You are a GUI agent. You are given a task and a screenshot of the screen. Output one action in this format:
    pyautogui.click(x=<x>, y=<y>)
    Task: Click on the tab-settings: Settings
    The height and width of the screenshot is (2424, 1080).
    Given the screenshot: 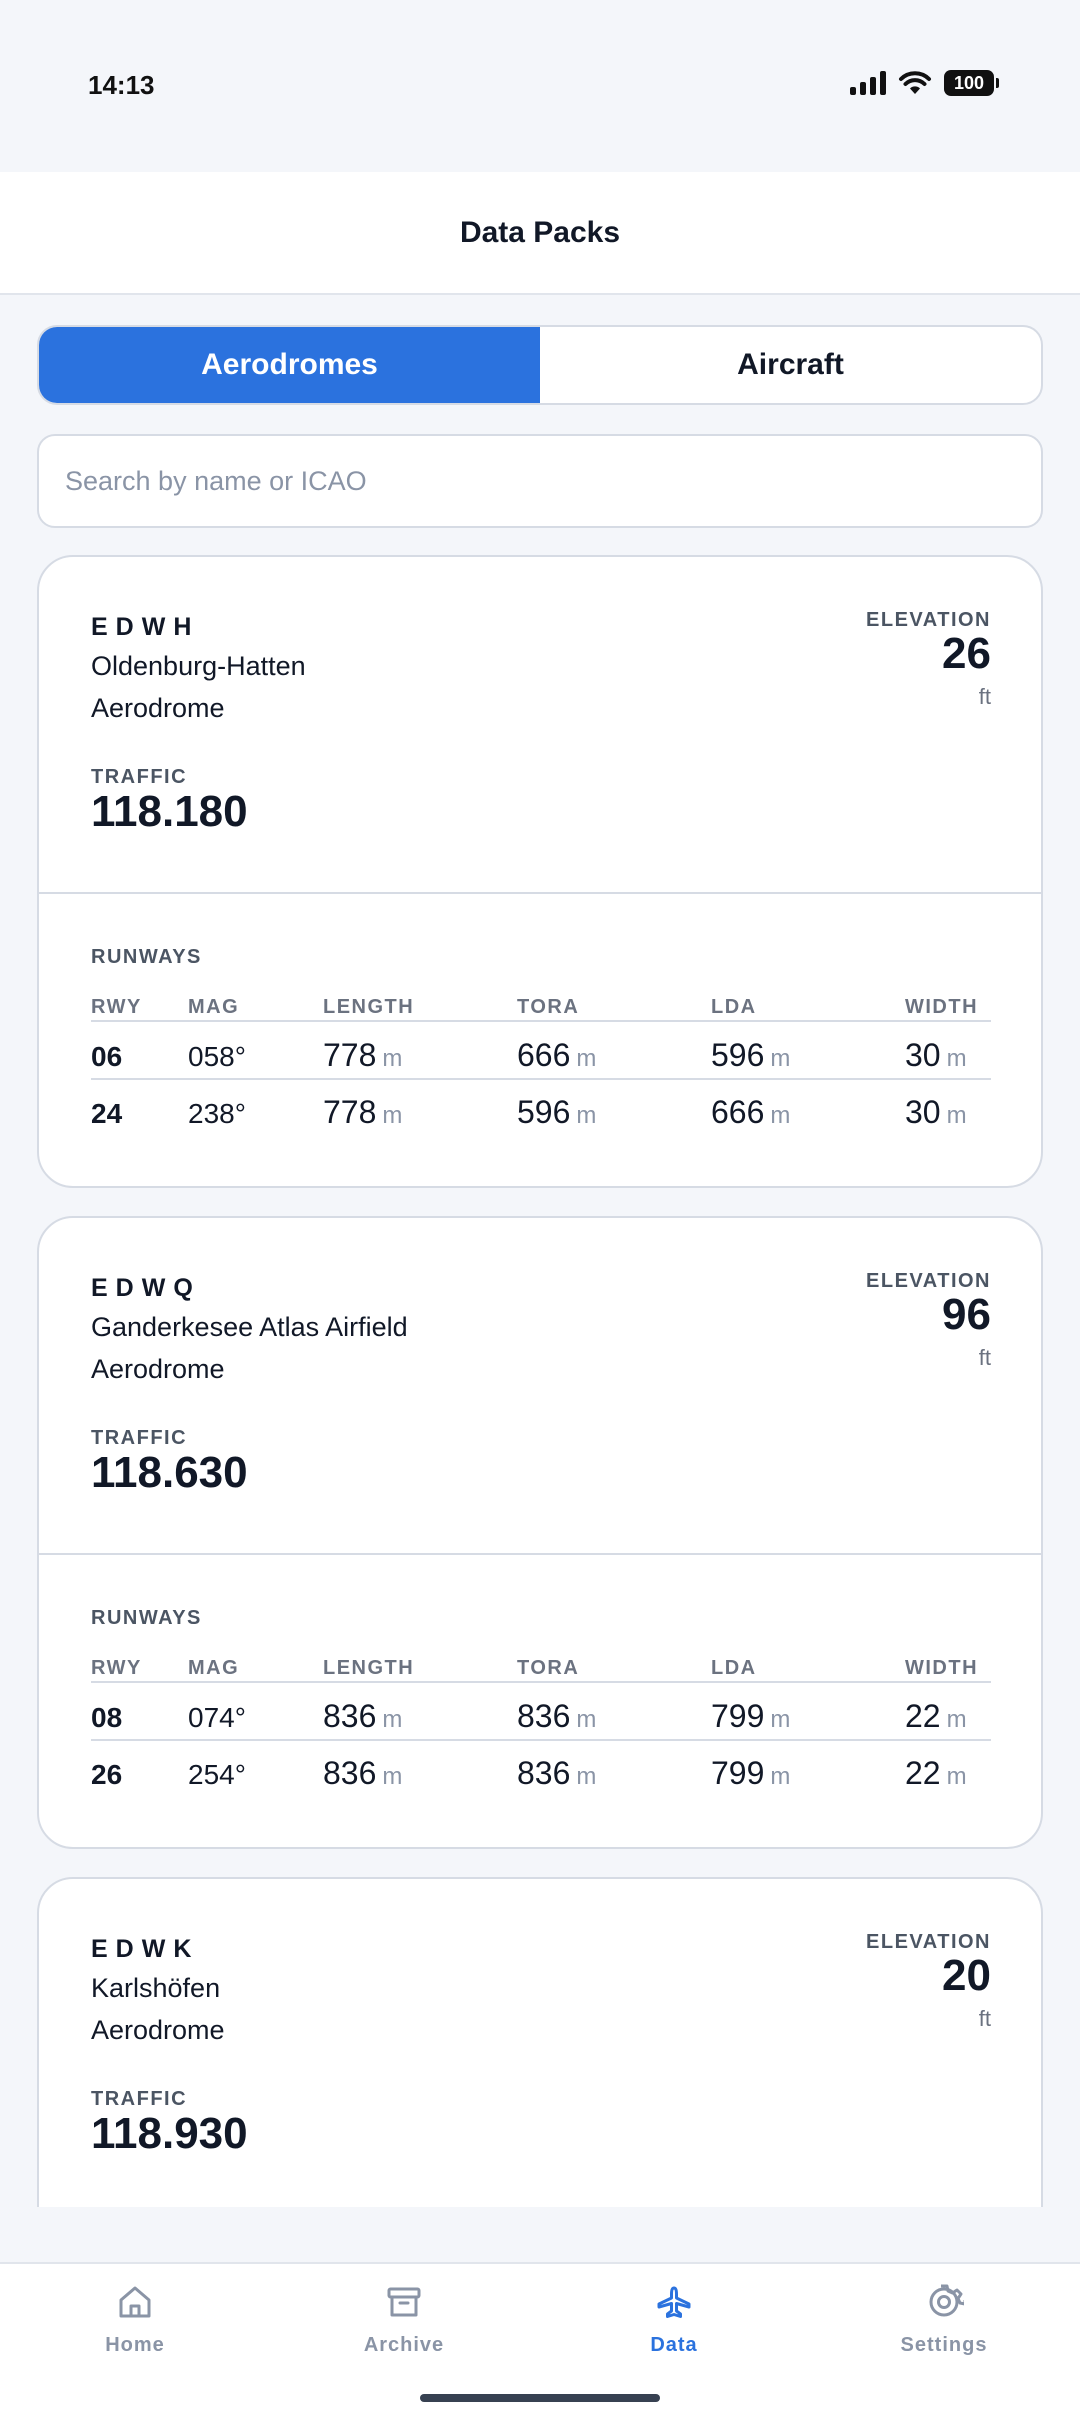 What is the action you would take?
    pyautogui.click(x=944, y=2322)
    